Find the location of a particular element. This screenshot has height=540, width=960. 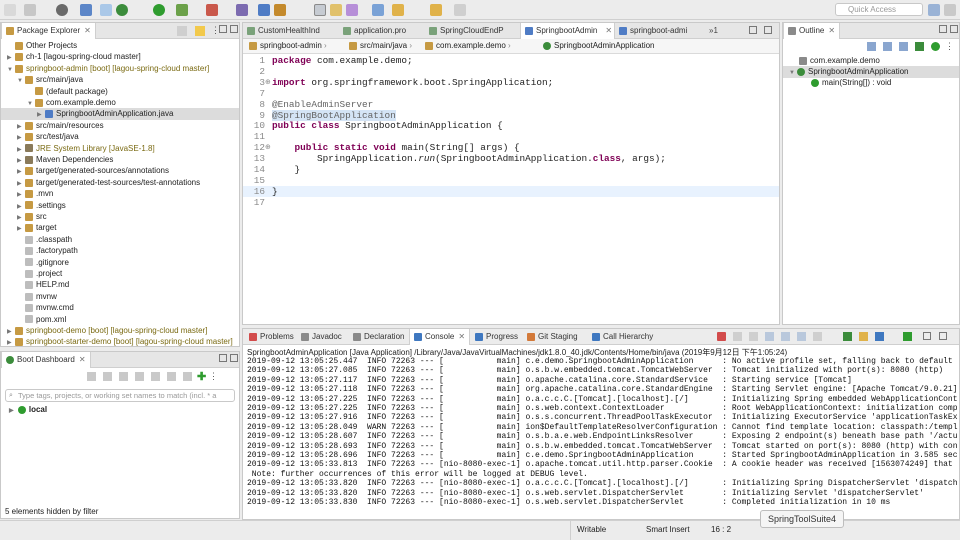

terminal-icon is located at coordinates (106, 10).